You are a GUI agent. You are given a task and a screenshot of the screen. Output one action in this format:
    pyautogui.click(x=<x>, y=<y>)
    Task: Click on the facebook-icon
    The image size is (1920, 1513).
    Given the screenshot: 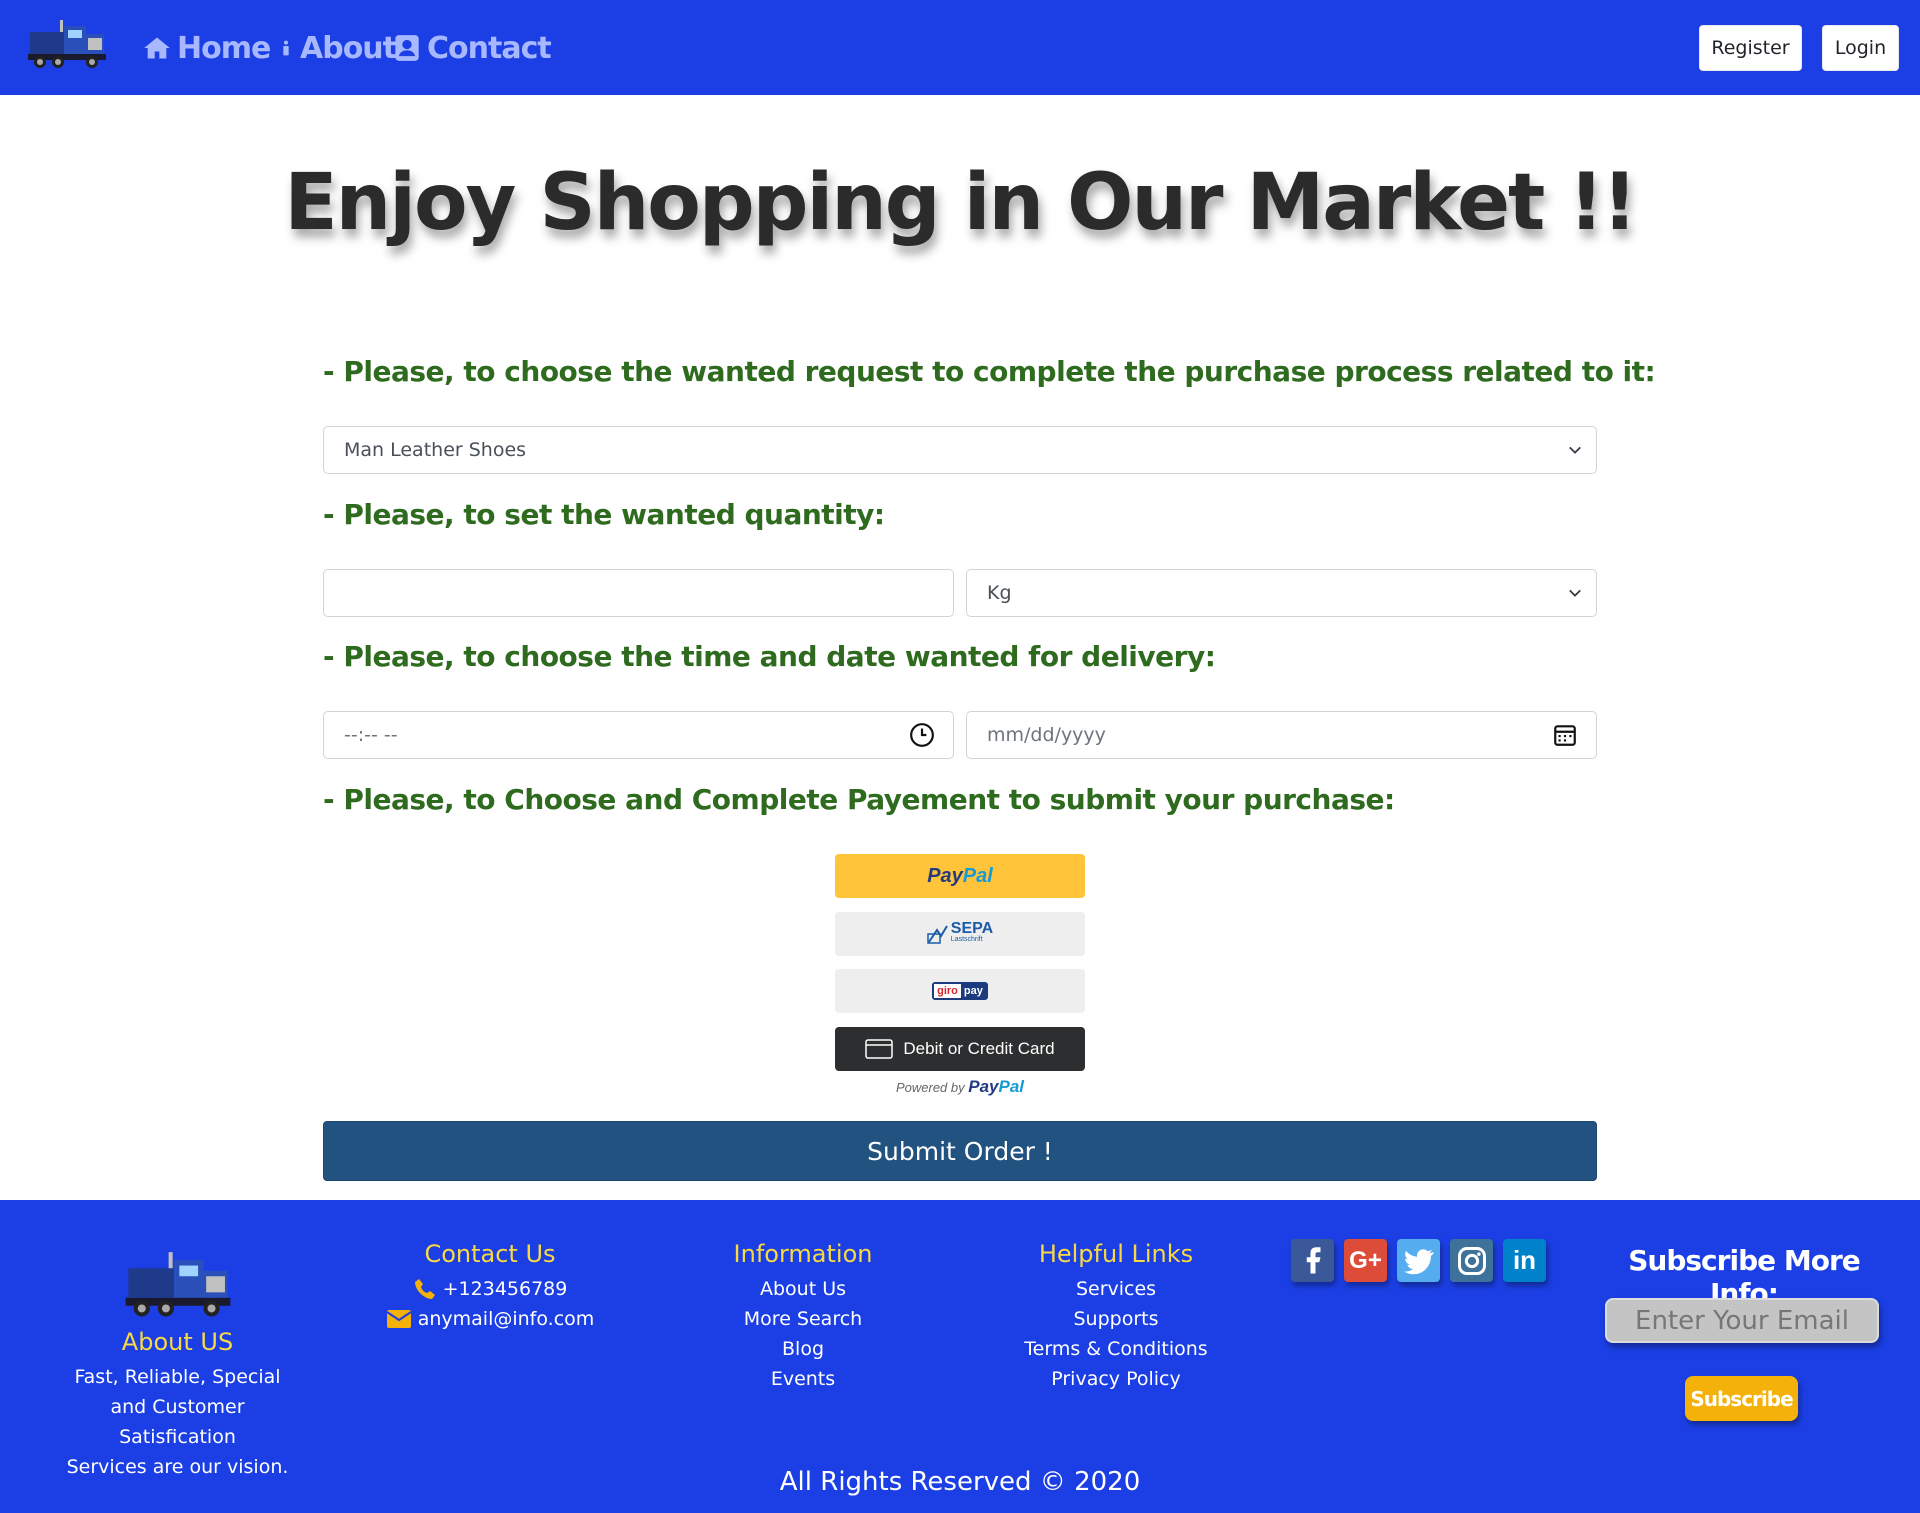 What is the action you would take?
    pyautogui.click(x=1312, y=1260)
    